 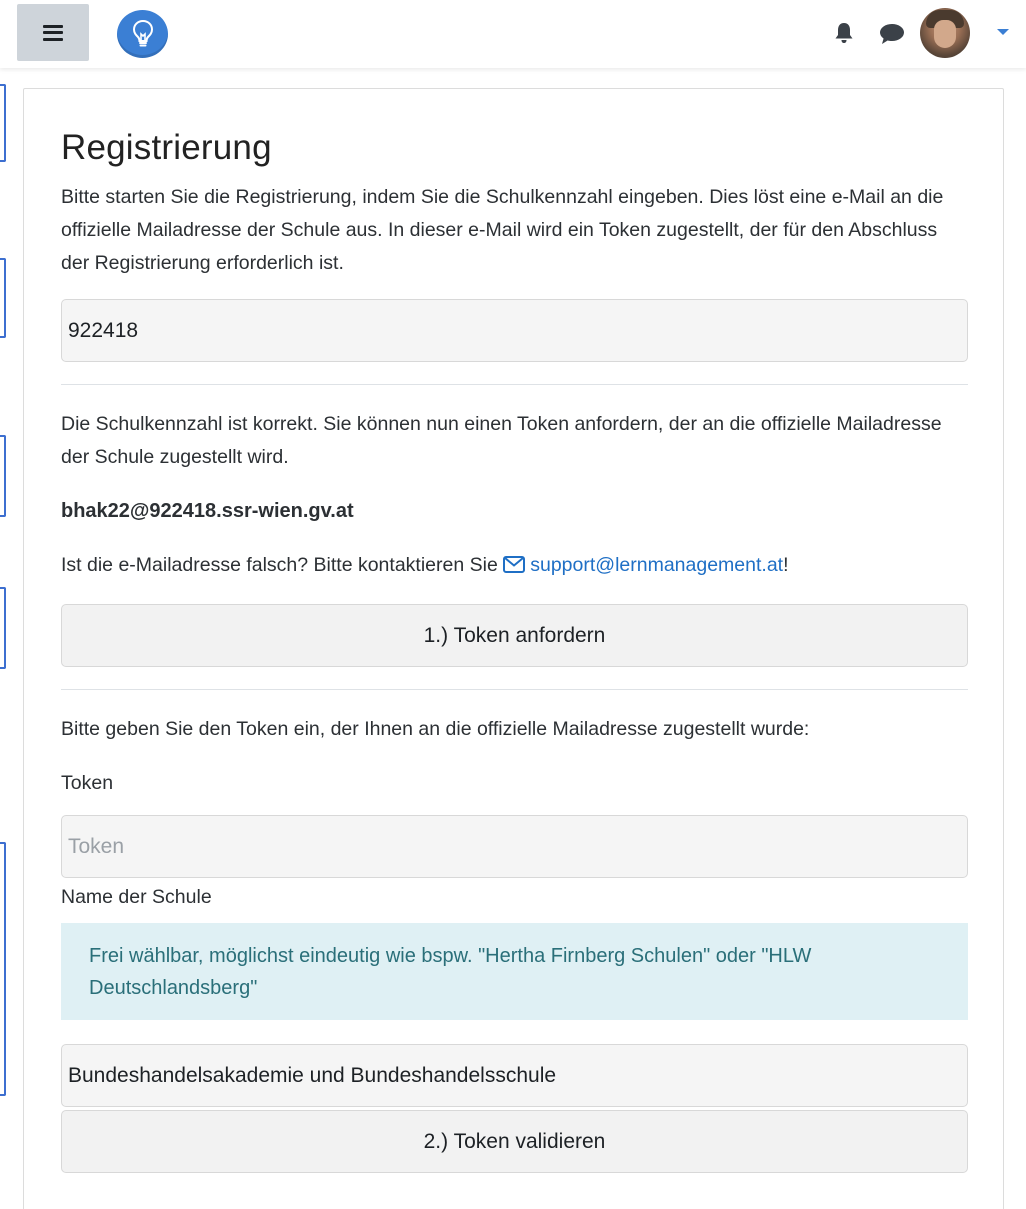 I want to click on support-email-link: support@lernmanagement.at, so click(x=643, y=565).